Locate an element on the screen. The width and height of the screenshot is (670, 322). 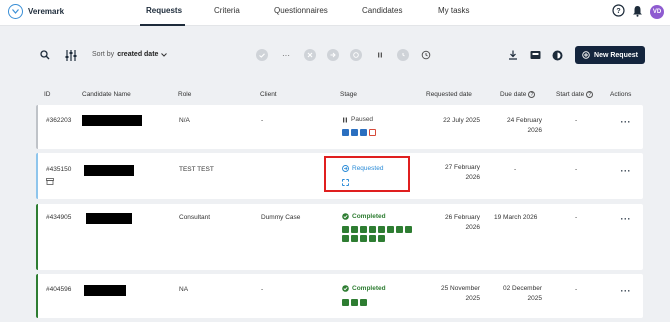
forward-arrow-icon is located at coordinates (333, 55).